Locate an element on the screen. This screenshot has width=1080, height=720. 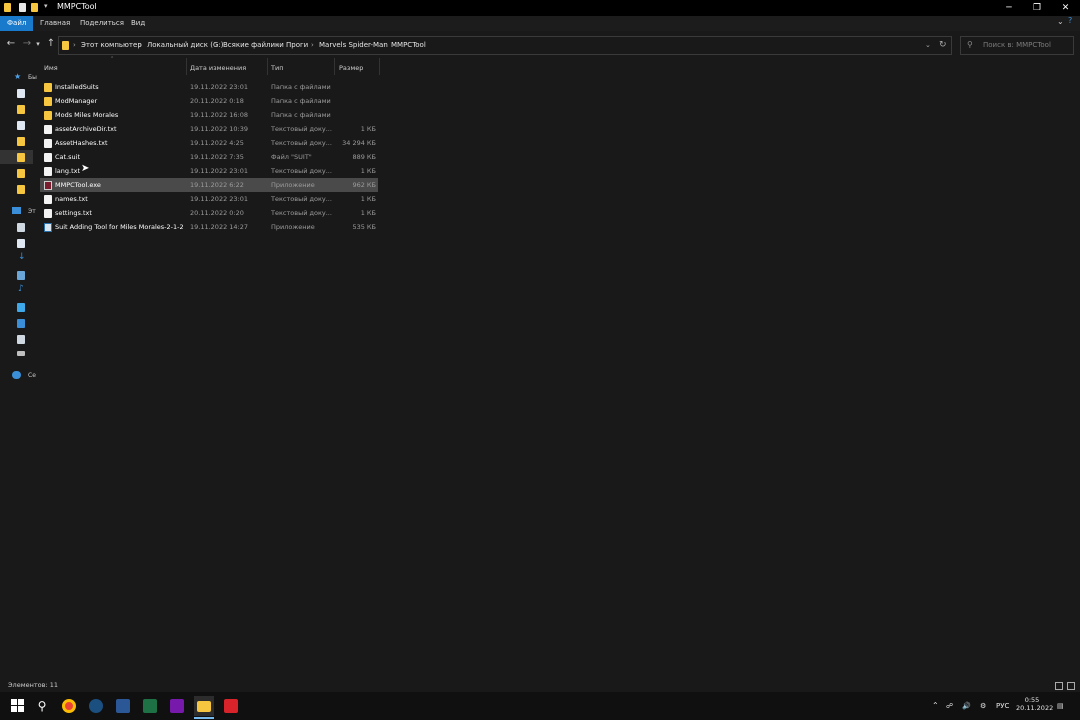
volume-icon: 🔊 is located at coordinates (966, 706).